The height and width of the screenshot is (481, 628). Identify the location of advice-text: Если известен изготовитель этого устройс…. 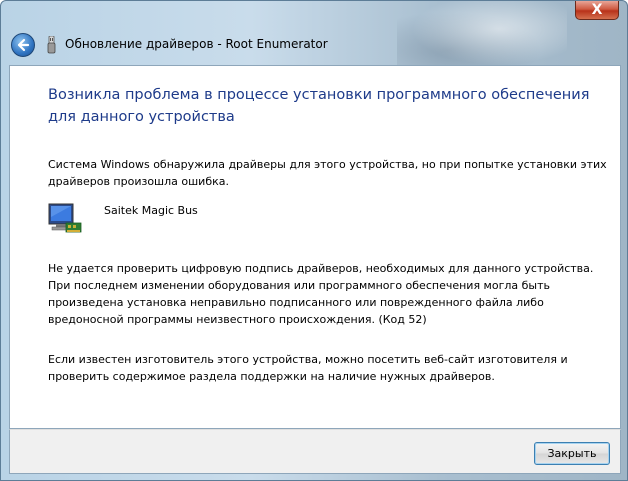
(308, 368).